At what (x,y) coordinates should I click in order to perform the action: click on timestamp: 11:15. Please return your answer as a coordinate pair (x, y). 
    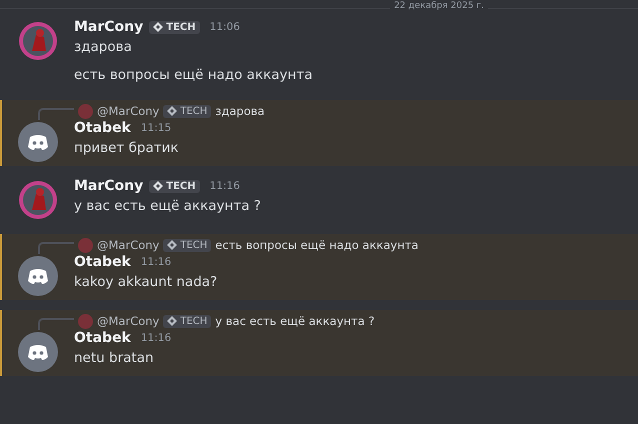
    Looking at the image, I should click on (156, 128).